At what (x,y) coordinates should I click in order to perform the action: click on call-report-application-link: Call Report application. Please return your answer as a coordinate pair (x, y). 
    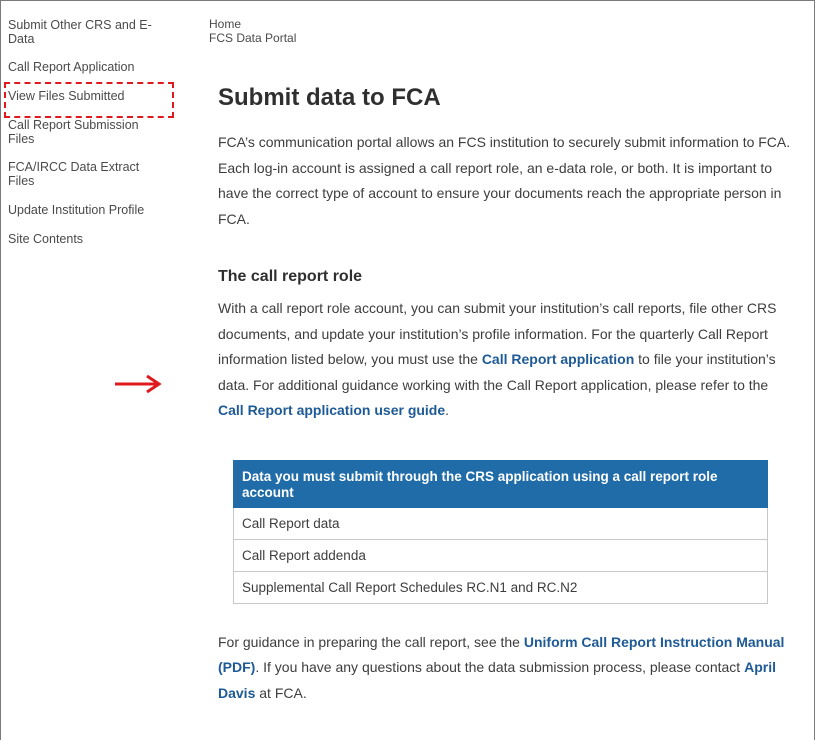
    Looking at the image, I should click on (558, 359).